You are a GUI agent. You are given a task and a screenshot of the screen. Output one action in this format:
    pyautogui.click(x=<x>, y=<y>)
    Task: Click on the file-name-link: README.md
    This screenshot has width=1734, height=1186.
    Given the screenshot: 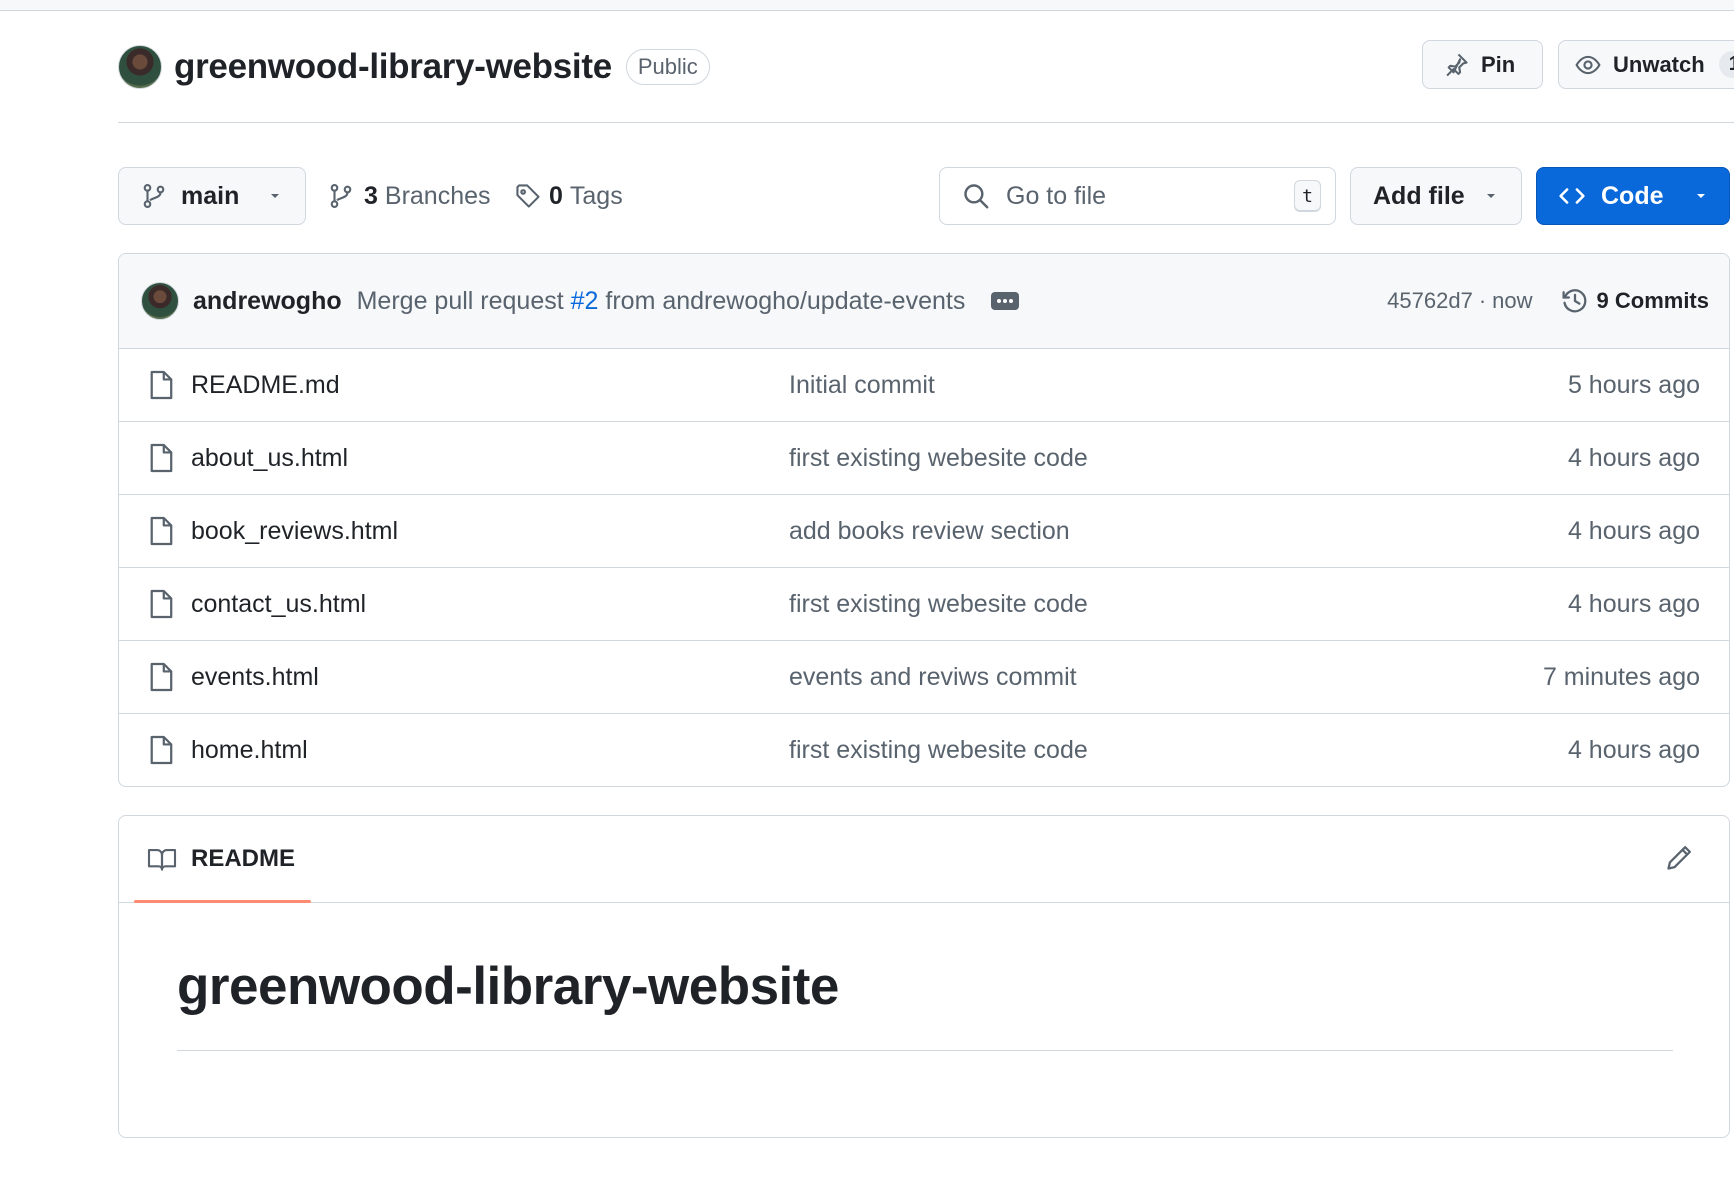 What is the action you would take?
    pyautogui.click(x=490, y=385)
    